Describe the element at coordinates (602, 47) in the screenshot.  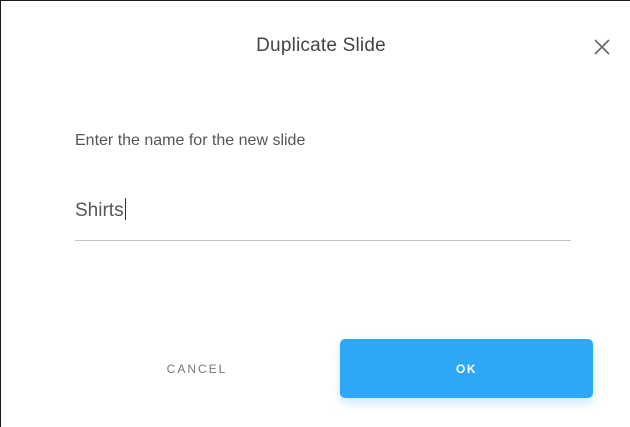
I see `close-icon` at that location.